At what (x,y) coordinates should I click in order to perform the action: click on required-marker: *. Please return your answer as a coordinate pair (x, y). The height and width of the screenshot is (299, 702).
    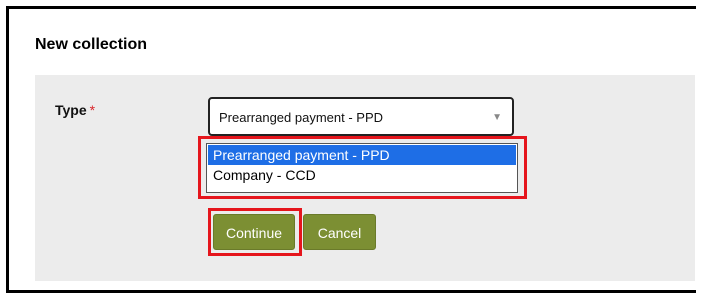
    Looking at the image, I should click on (92, 110).